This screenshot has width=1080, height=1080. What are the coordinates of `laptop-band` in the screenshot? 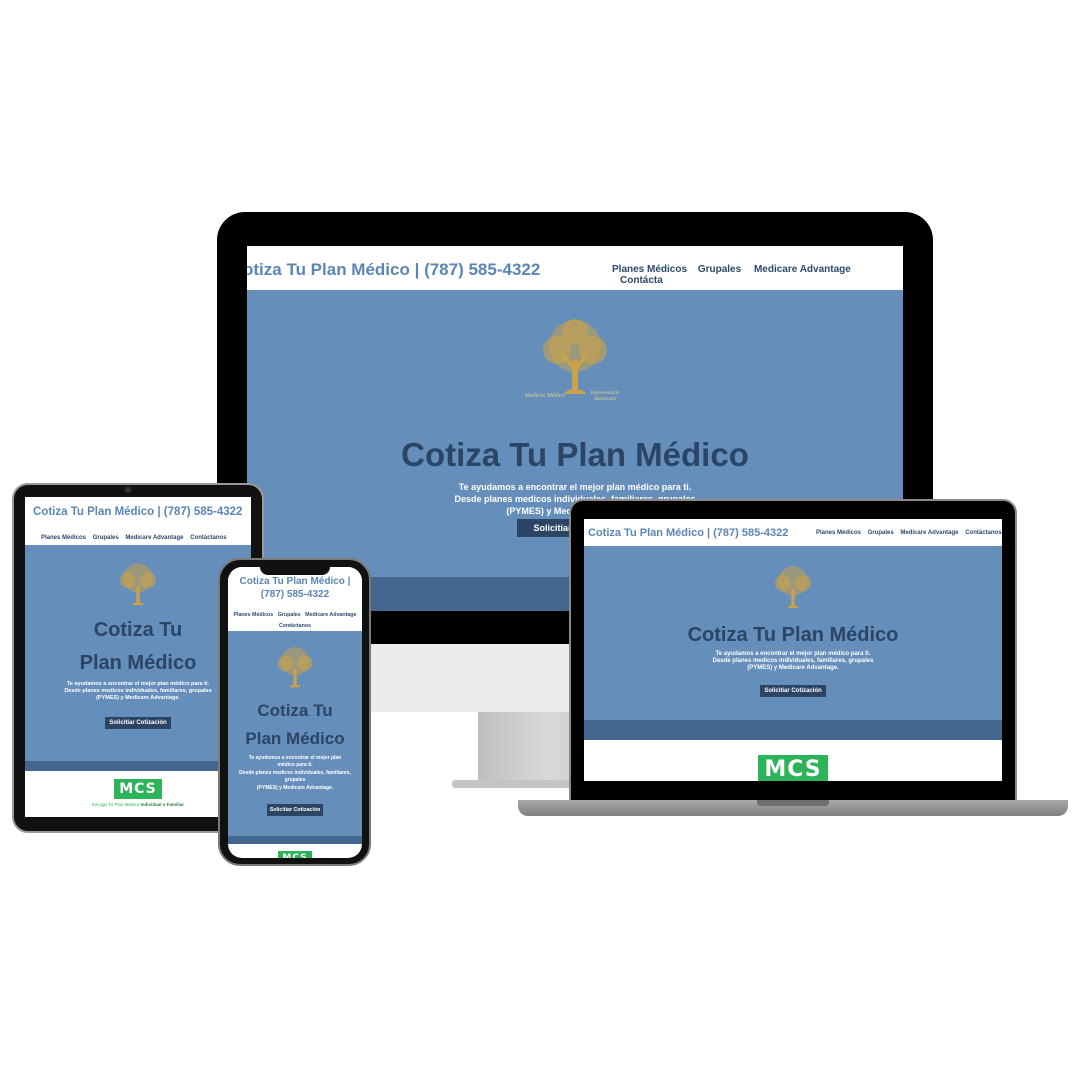 It's located at (793, 730).